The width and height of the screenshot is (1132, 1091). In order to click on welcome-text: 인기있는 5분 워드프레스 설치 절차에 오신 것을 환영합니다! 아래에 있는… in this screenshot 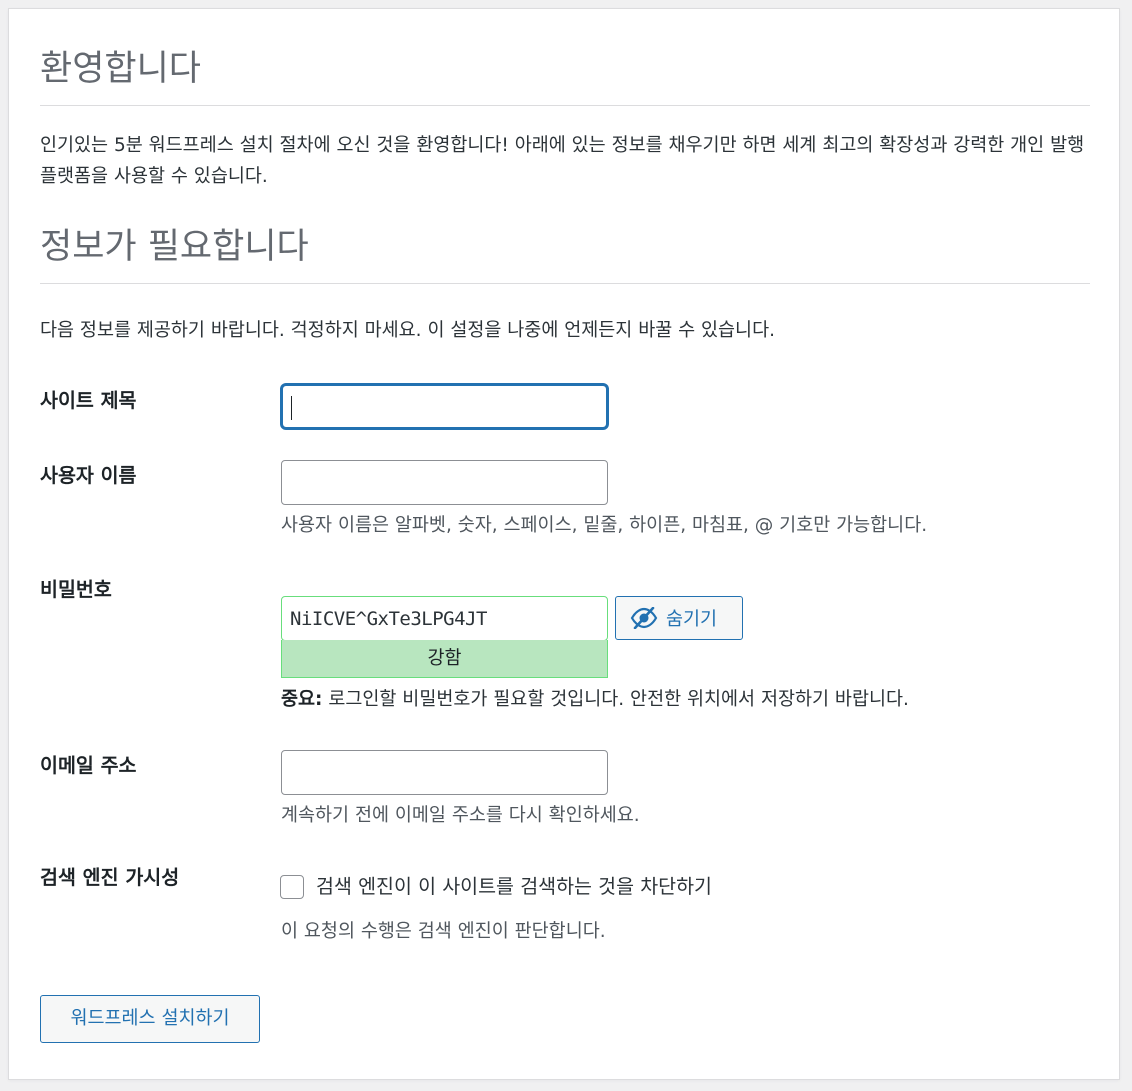, I will do `click(562, 161)`.